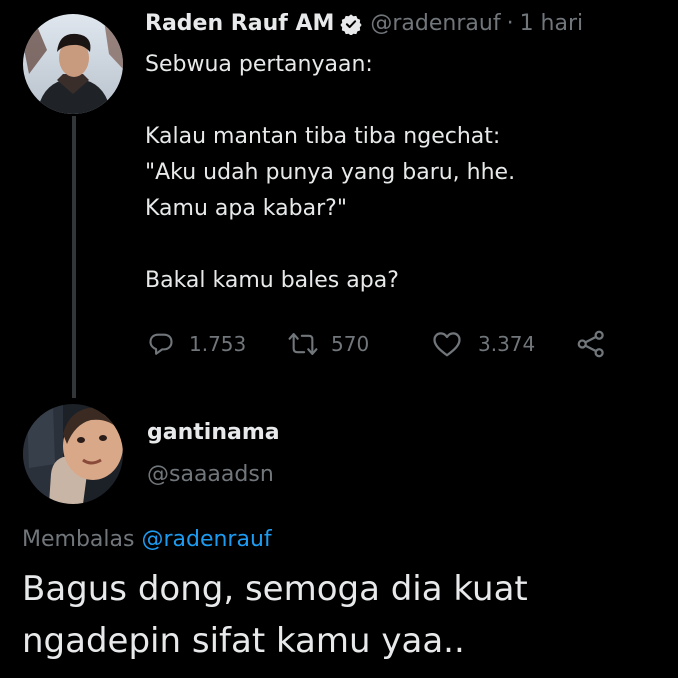 The height and width of the screenshot is (678, 678). I want to click on author-avatar, so click(73, 64).